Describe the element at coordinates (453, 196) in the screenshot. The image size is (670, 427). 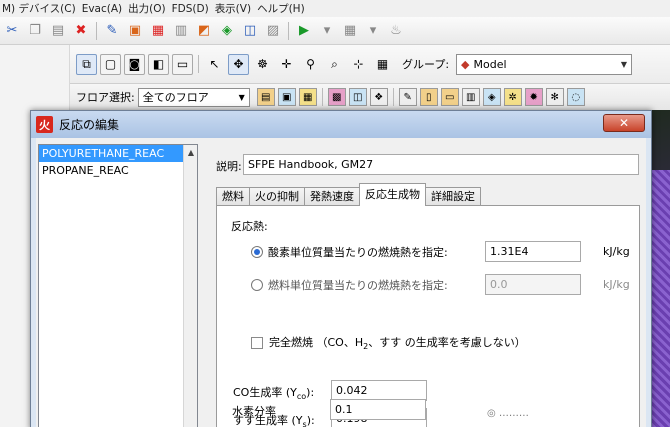
I see `tab-advanced: 詳細設定` at that location.